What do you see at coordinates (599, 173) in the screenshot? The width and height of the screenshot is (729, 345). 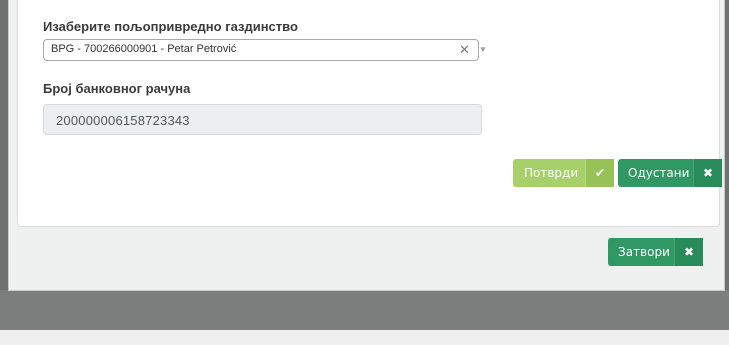 I see `check-icon: ✔` at bounding box center [599, 173].